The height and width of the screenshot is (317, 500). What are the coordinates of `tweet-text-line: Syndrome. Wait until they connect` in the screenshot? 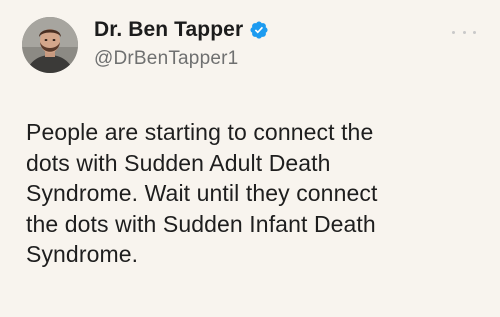 It's located at (202, 193).